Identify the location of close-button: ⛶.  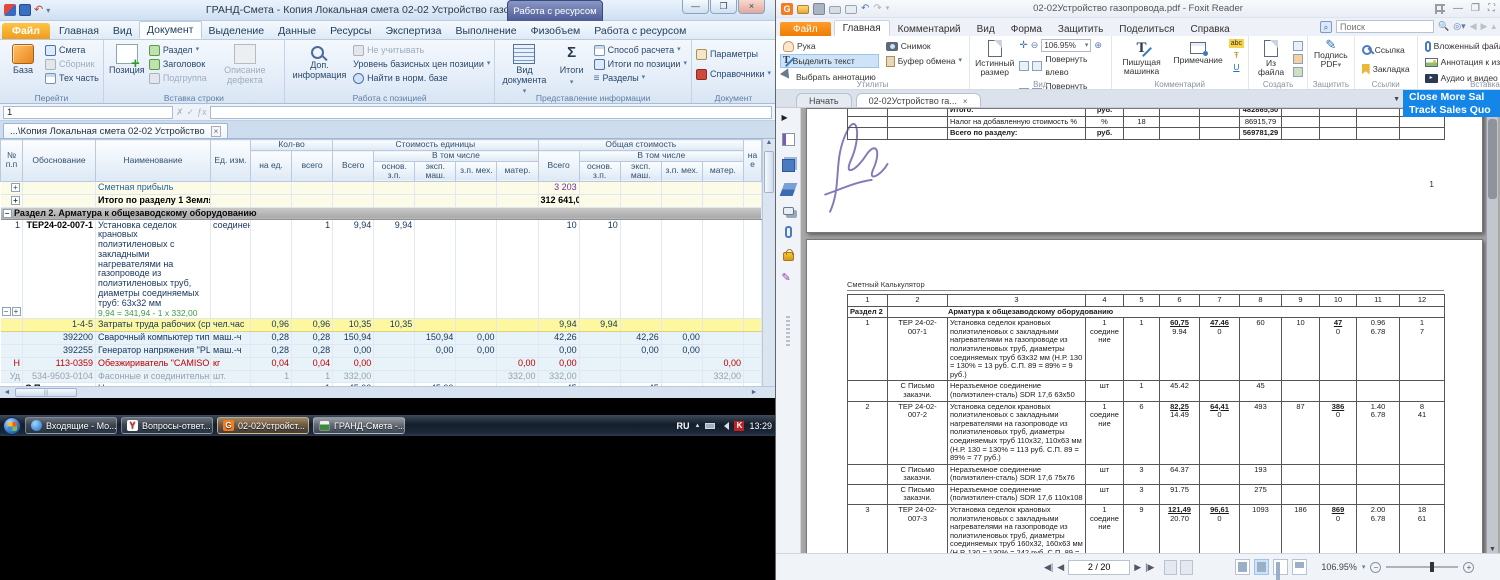
(1491, 9).